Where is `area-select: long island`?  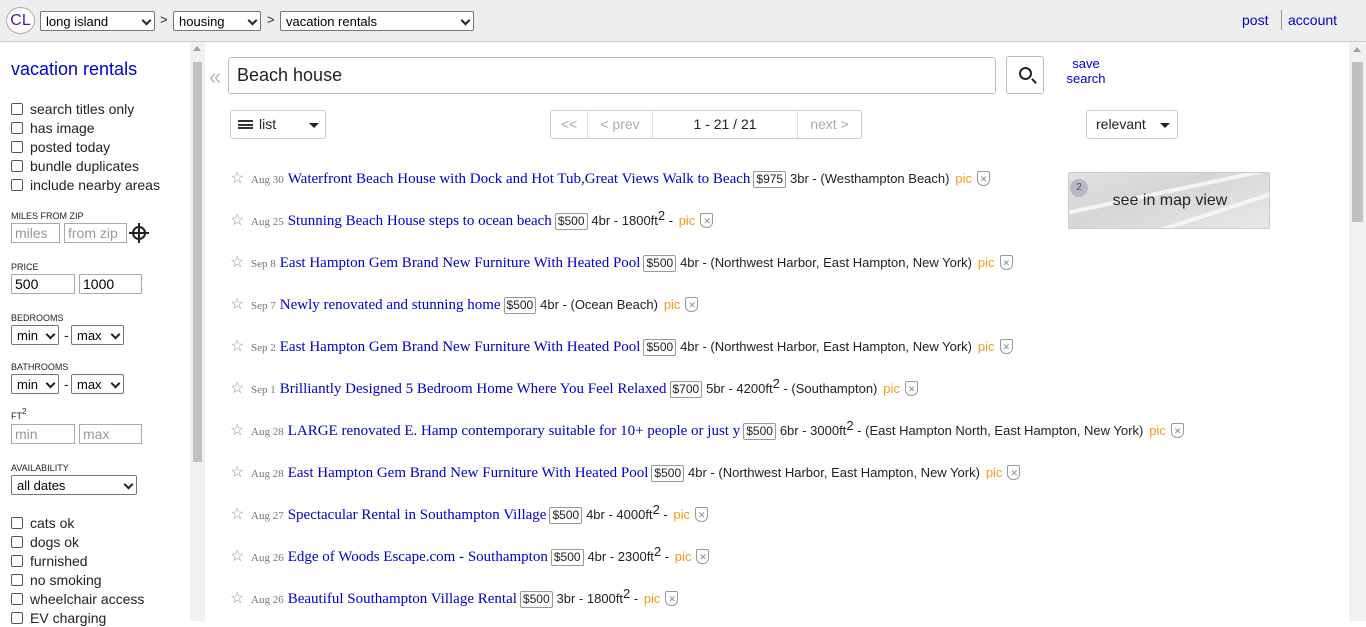 area-select: long island is located at coordinates (97, 21).